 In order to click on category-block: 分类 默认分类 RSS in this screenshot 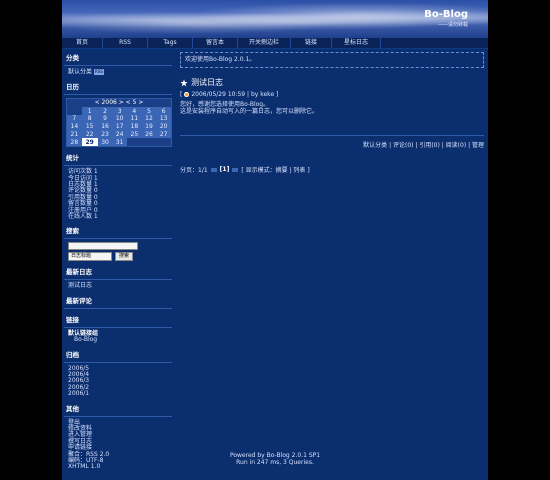, I will do `click(118, 64)`.